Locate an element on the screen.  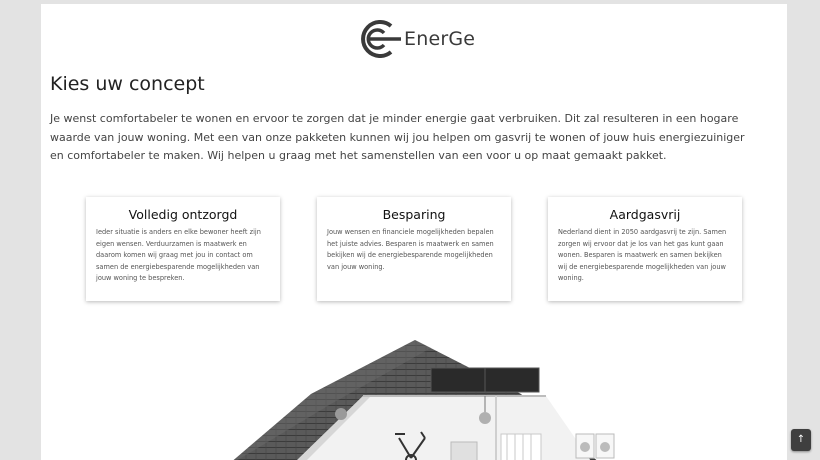
scroll-to-top-button: ↑ is located at coordinates (801, 440).